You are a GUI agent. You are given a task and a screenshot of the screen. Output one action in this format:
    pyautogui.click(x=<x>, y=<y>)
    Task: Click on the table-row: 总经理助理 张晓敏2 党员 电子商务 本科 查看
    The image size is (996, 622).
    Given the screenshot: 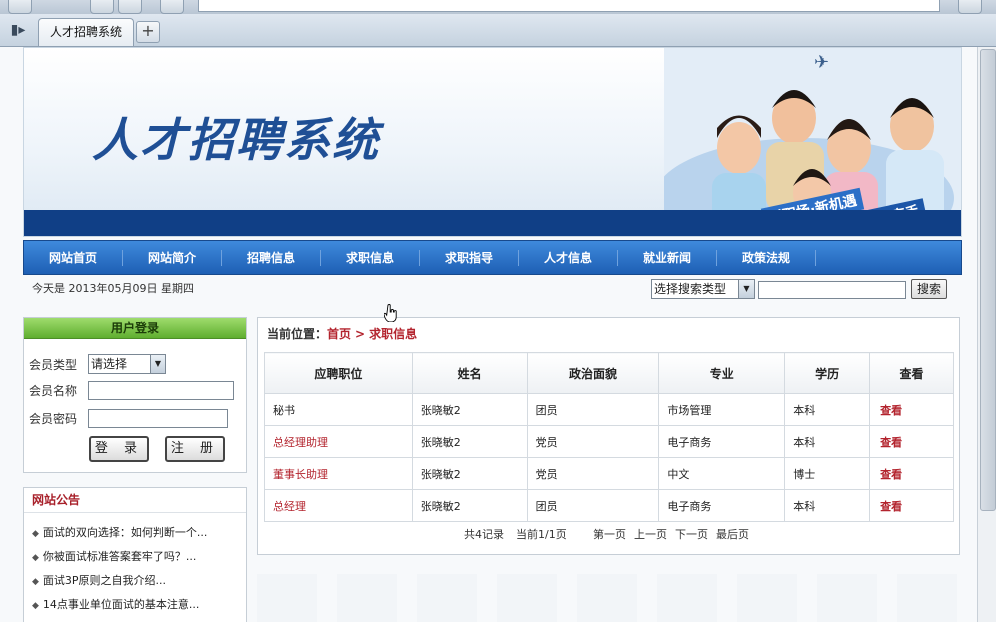 What is the action you would take?
    pyautogui.click(x=609, y=441)
    